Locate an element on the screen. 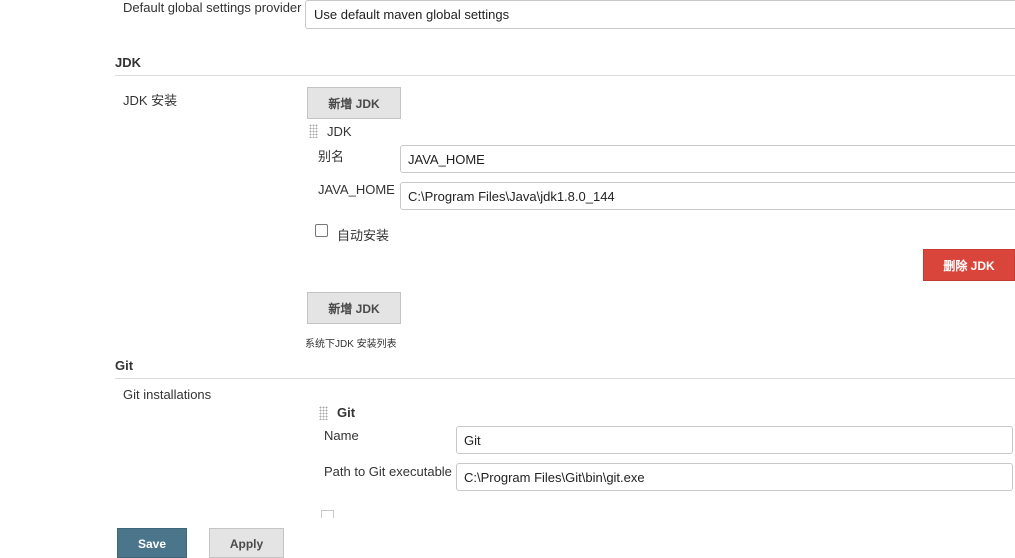  delete-jdk-button: 删除 JDK is located at coordinates (969, 265).